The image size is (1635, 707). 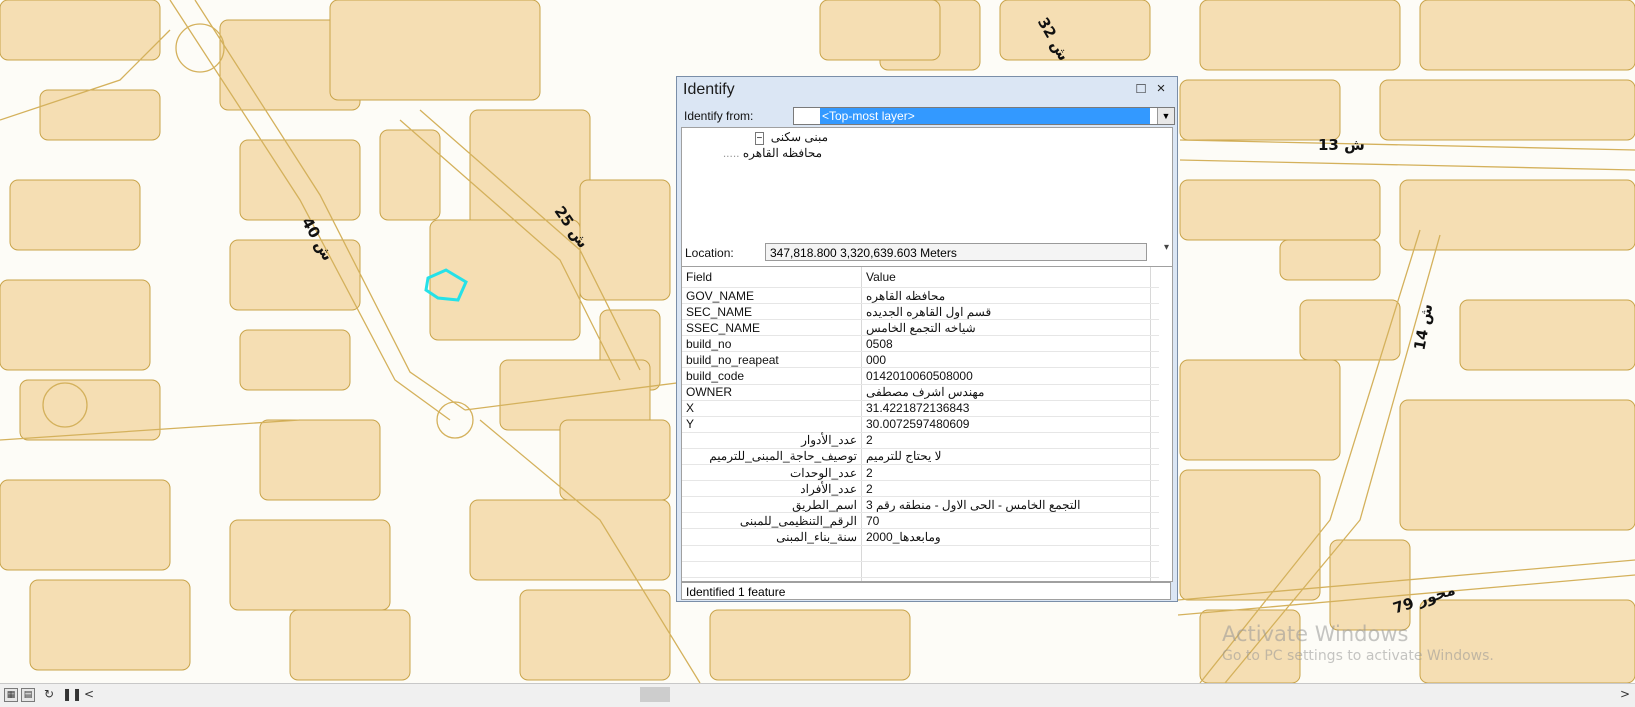 What do you see at coordinates (1006, 360) in the screenshot?
I see `field-value-cell: 000` at bounding box center [1006, 360].